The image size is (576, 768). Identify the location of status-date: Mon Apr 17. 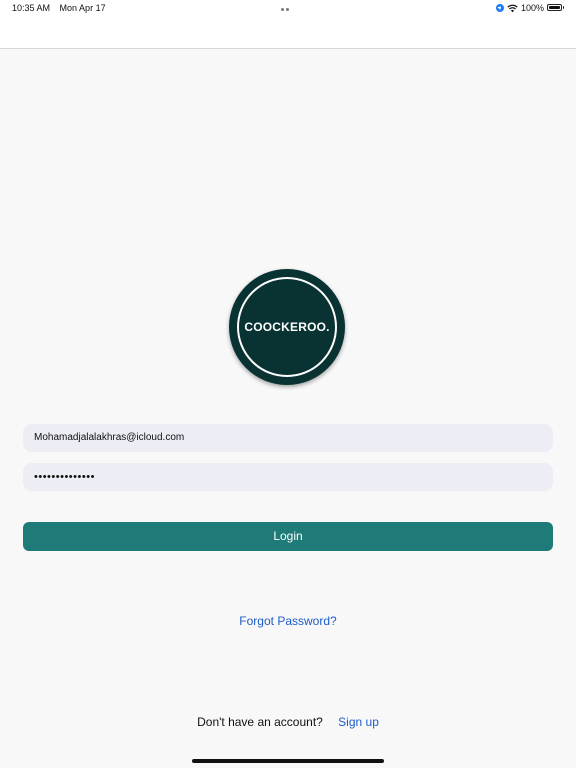
(82, 8).